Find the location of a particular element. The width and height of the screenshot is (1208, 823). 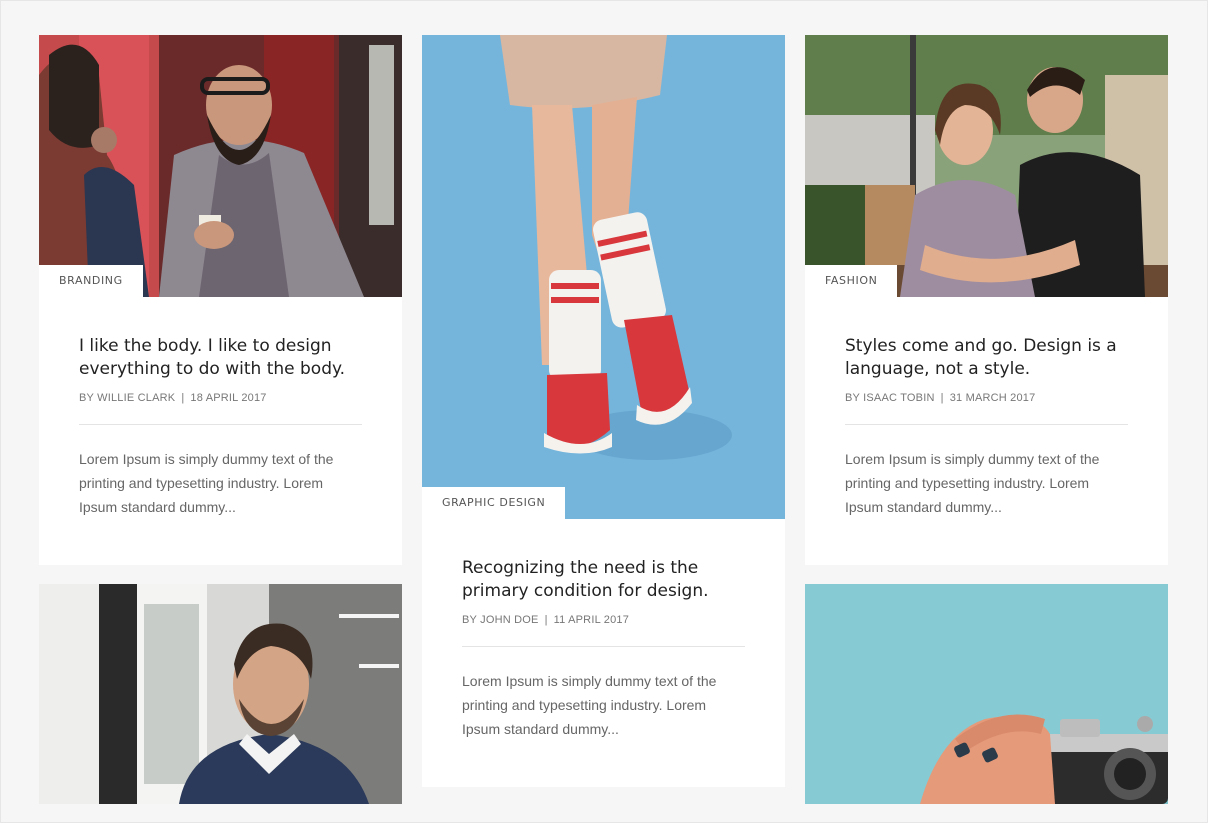

couple-photo is located at coordinates (986, 166).